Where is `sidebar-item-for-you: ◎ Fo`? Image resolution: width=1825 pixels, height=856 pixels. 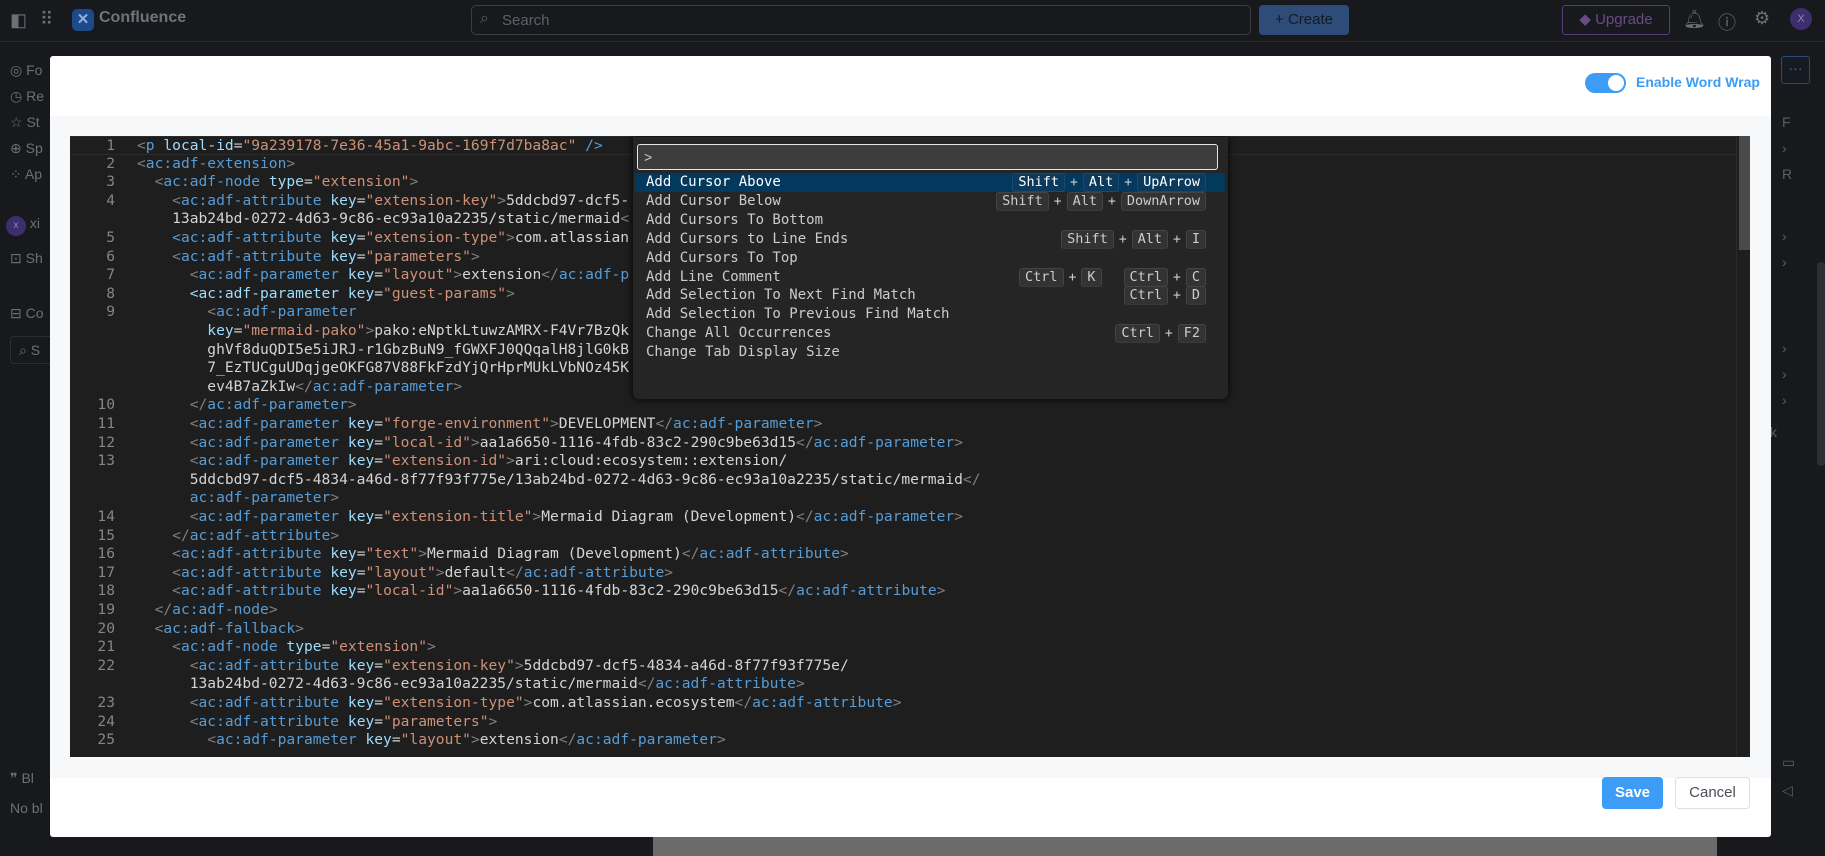 sidebar-item-for-you: ◎ Fo is located at coordinates (26, 70).